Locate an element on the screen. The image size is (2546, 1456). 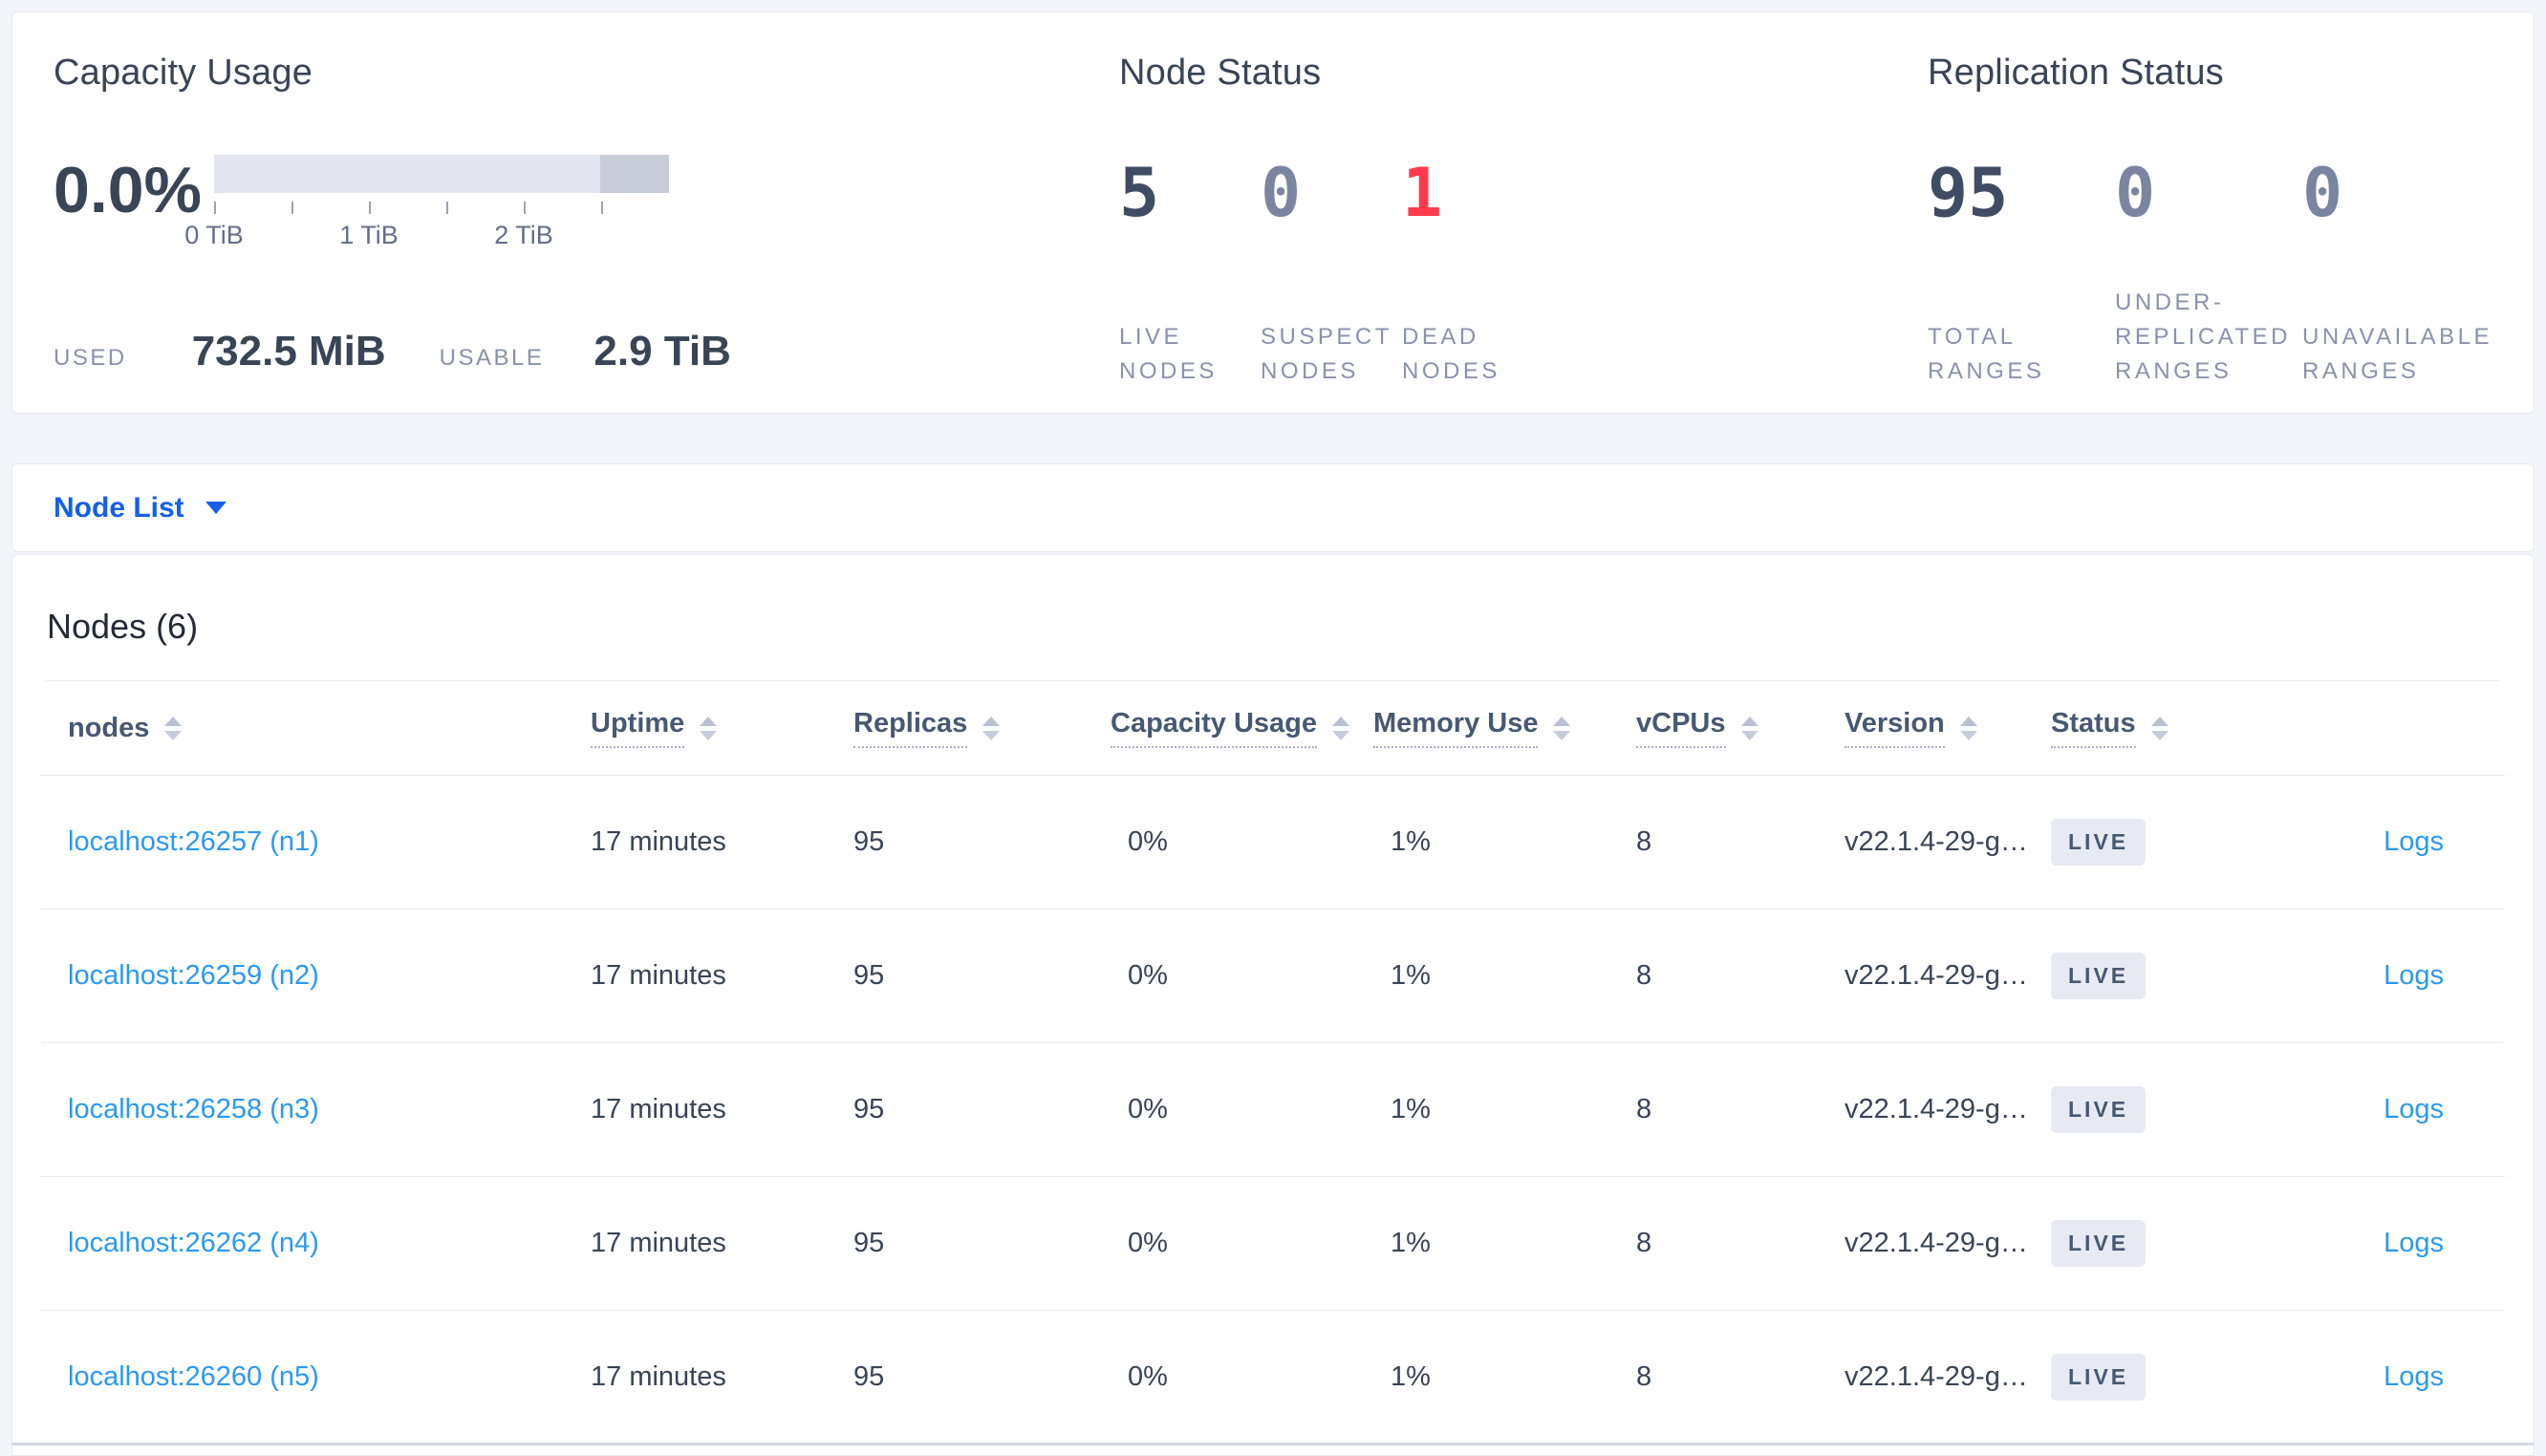
capacity-used-usable-row: USED 732.5 MiB USABLE 2.9 TiB is located at coordinates (392, 352).